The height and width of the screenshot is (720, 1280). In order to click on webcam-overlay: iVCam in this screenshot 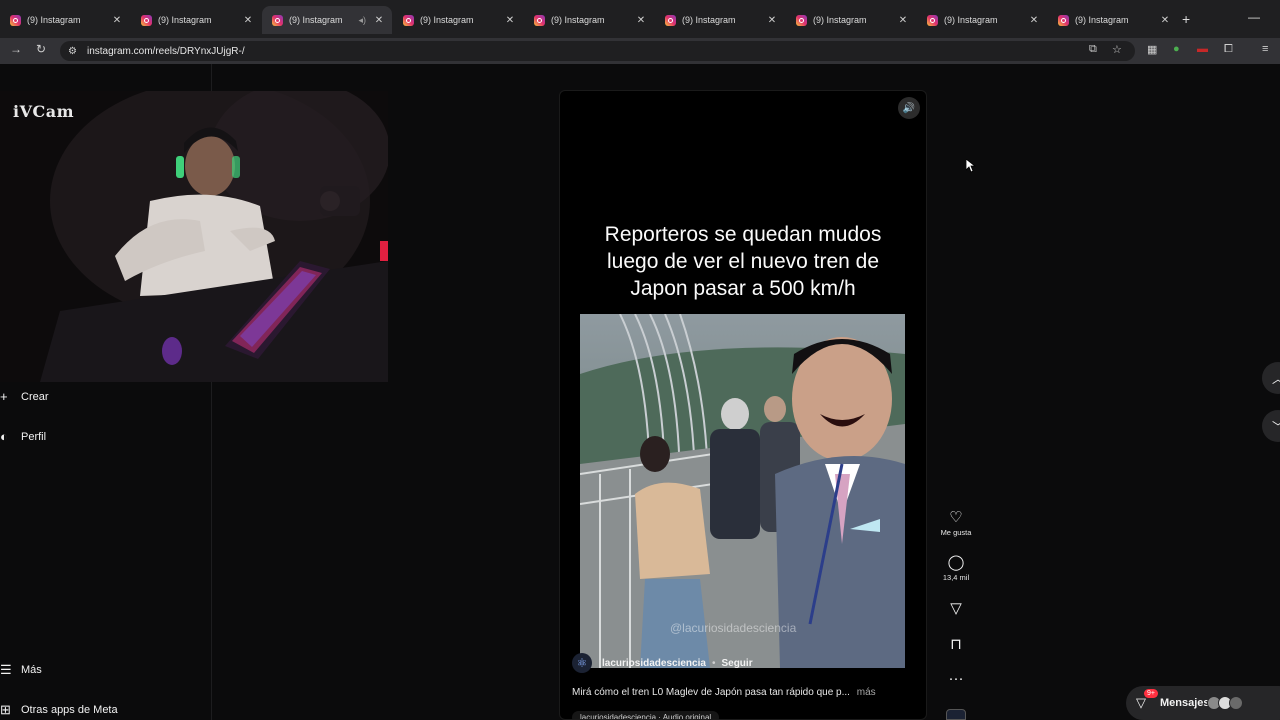, I will do `click(194, 236)`.